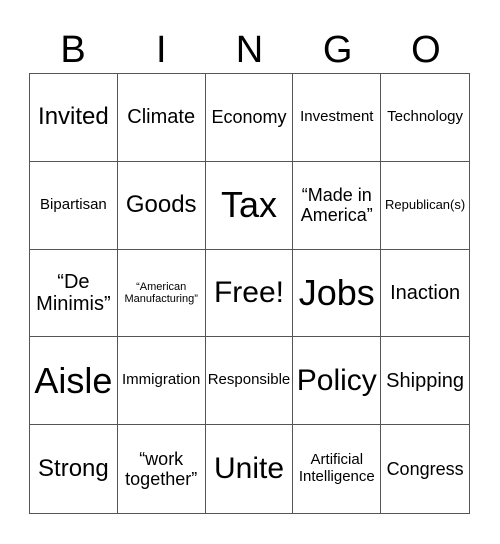 This screenshot has height=544, width=500. What do you see at coordinates (337, 381) in the screenshot?
I see `bingo-cell: Policy` at bounding box center [337, 381].